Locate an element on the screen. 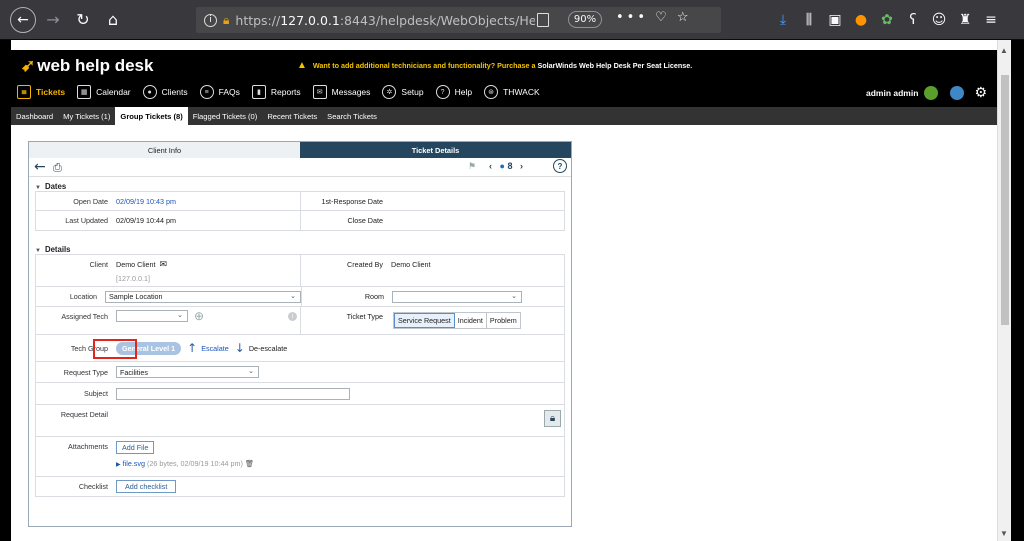 The height and width of the screenshot is (541, 1024). subtab-search-tickets: Search Tickets is located at coordinates (352, 116).